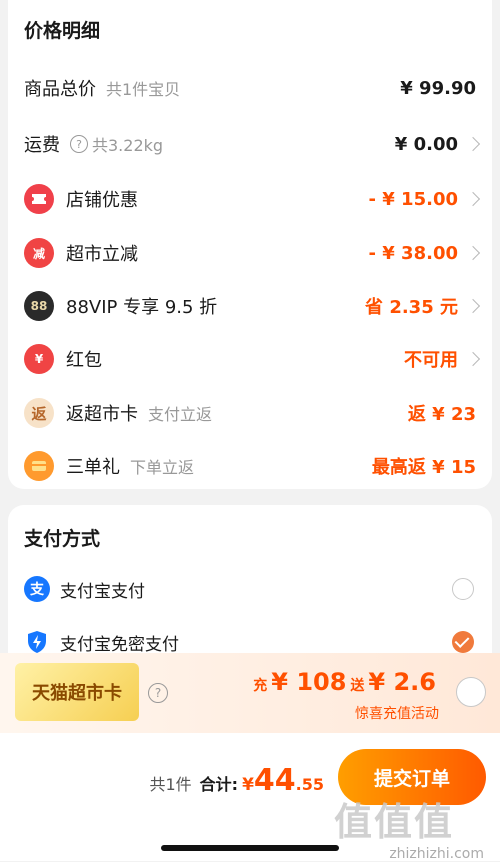 The image size is (500, 862). I want to click on cashback-sub: 支付立返, so click(180, 414).